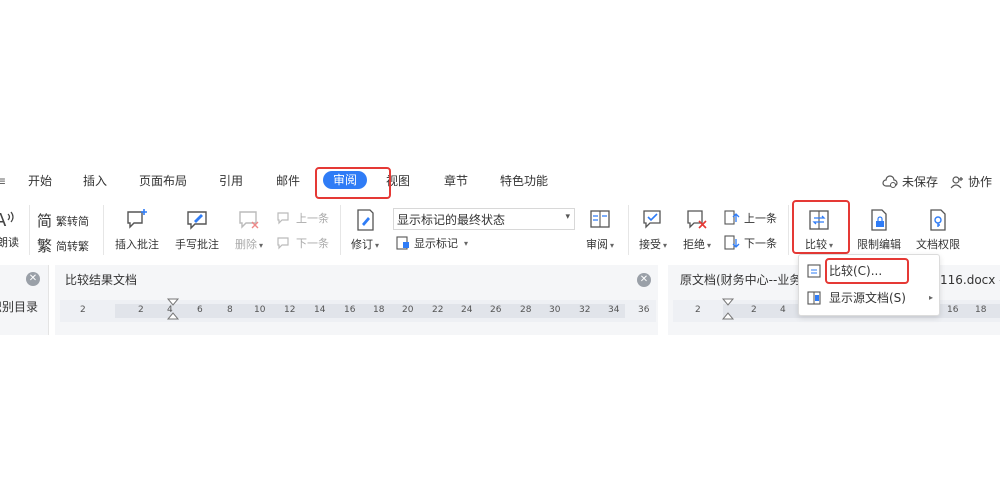 The width and height of the screenshot is (1000, 500). I want to click on accept-button: 接受 ▾, so click(653, 230).